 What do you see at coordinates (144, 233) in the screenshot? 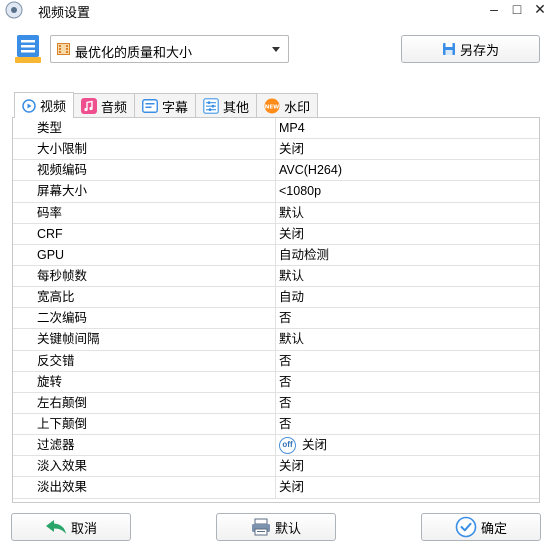
I see `setting-key: CRF` at bounding box center [144, 233].